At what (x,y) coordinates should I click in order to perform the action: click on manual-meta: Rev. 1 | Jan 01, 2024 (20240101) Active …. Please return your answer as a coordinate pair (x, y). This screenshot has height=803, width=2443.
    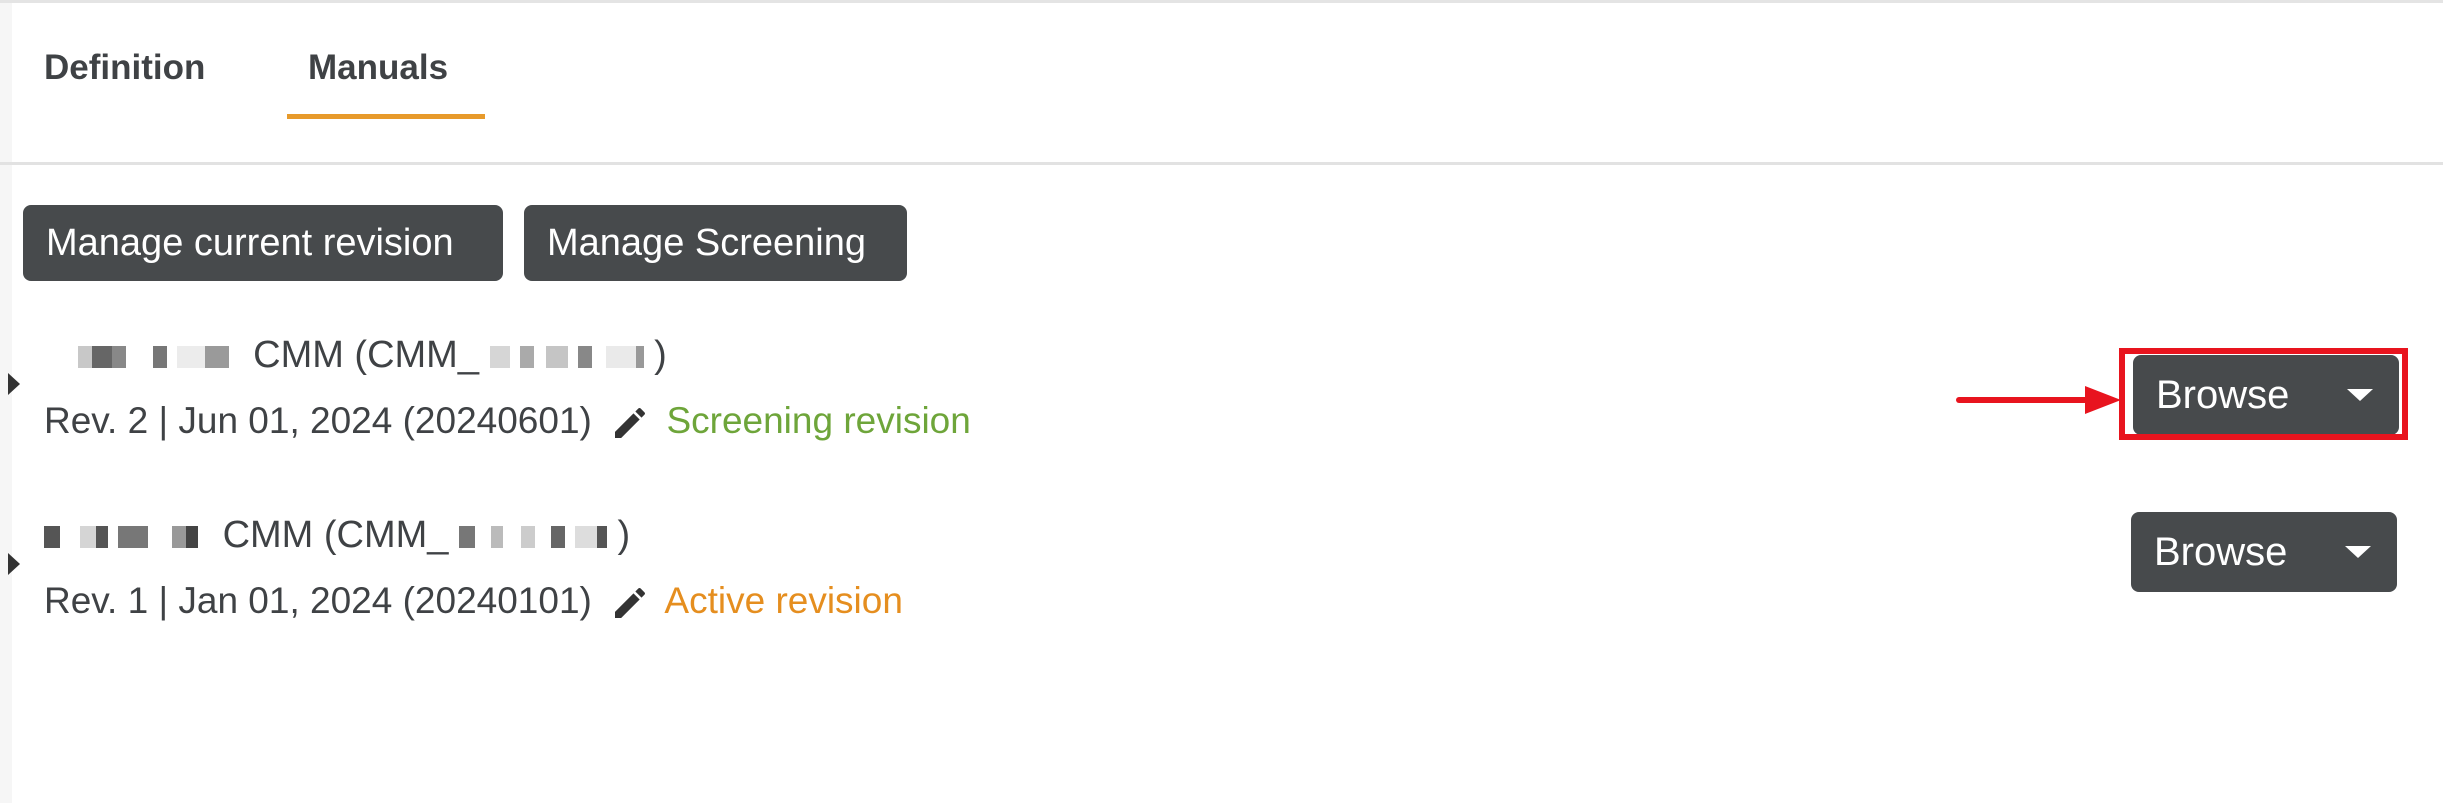
    Looking at the image, I should click on (473, 601).